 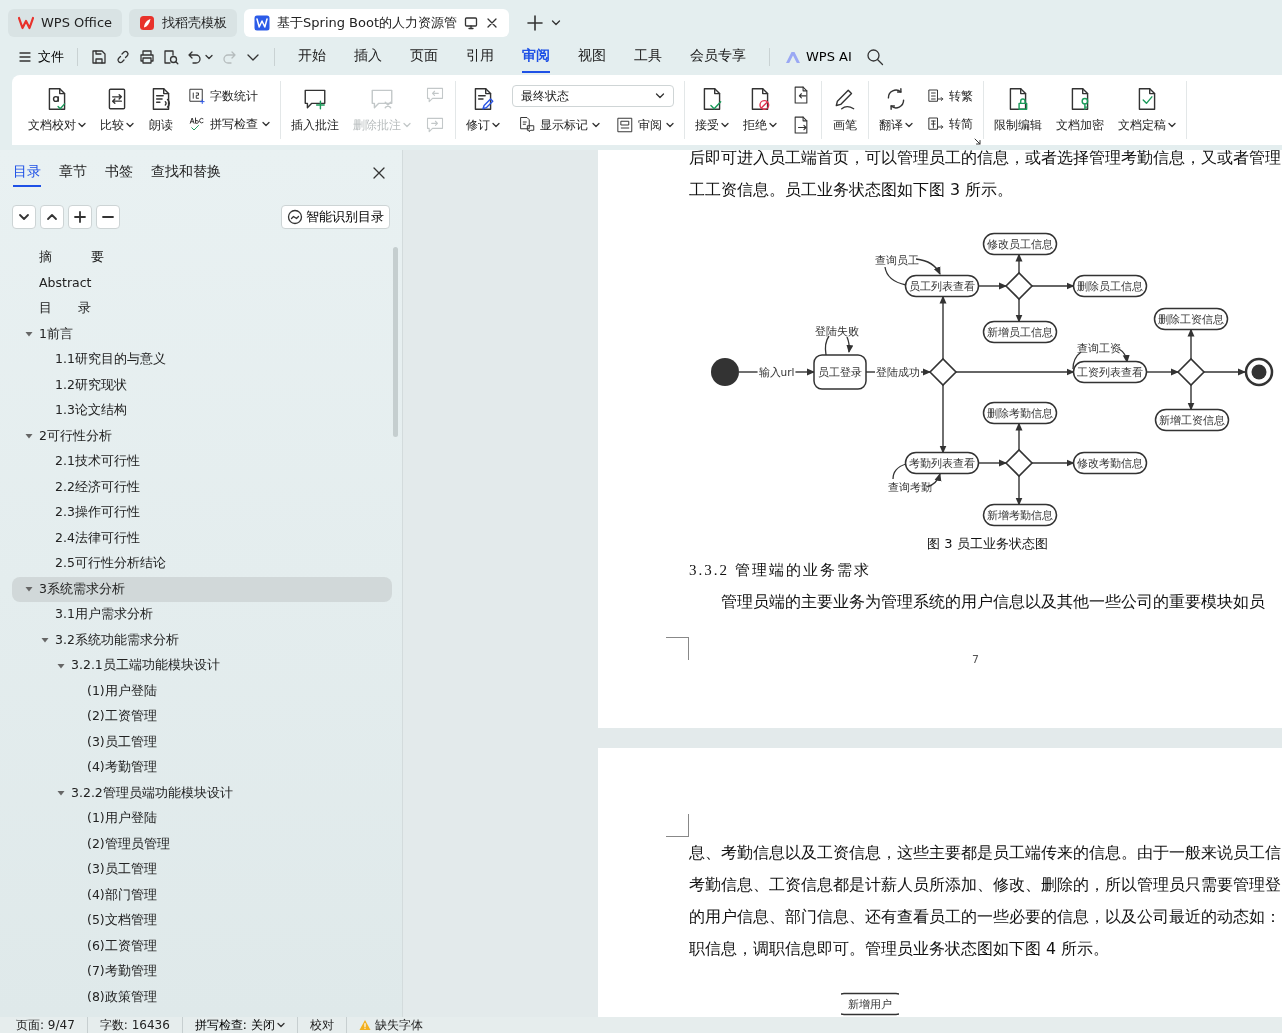 I want to click on ribbon-button: 画笔, so click(x=845, y=110).